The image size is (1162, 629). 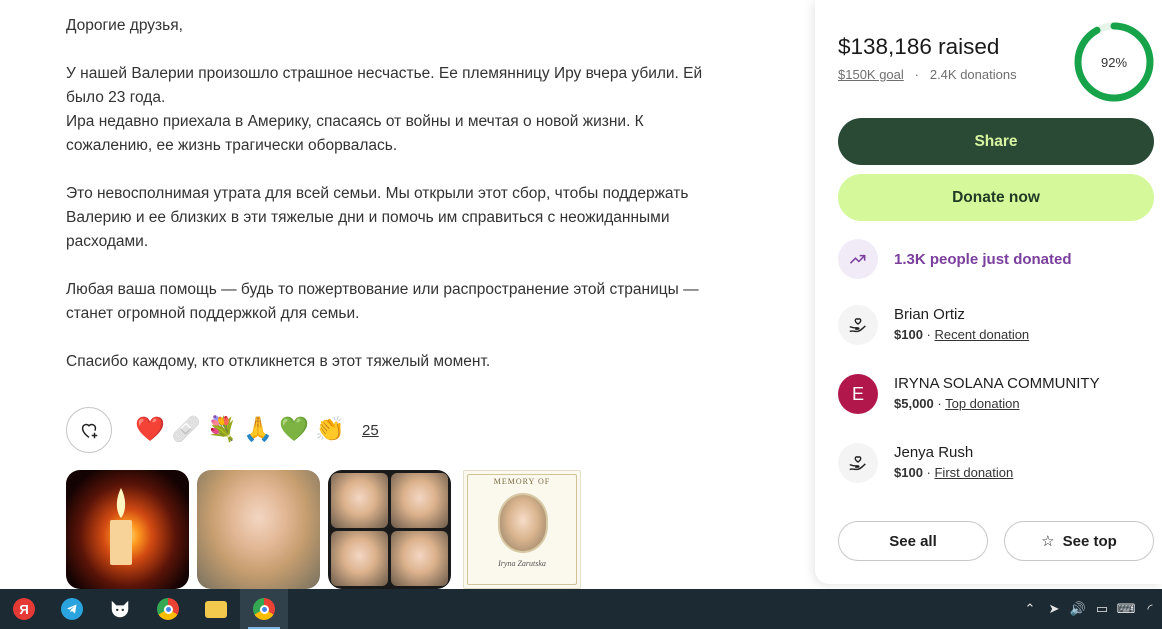 I want to click on add-reaction-button, so click(x=89, y=430).